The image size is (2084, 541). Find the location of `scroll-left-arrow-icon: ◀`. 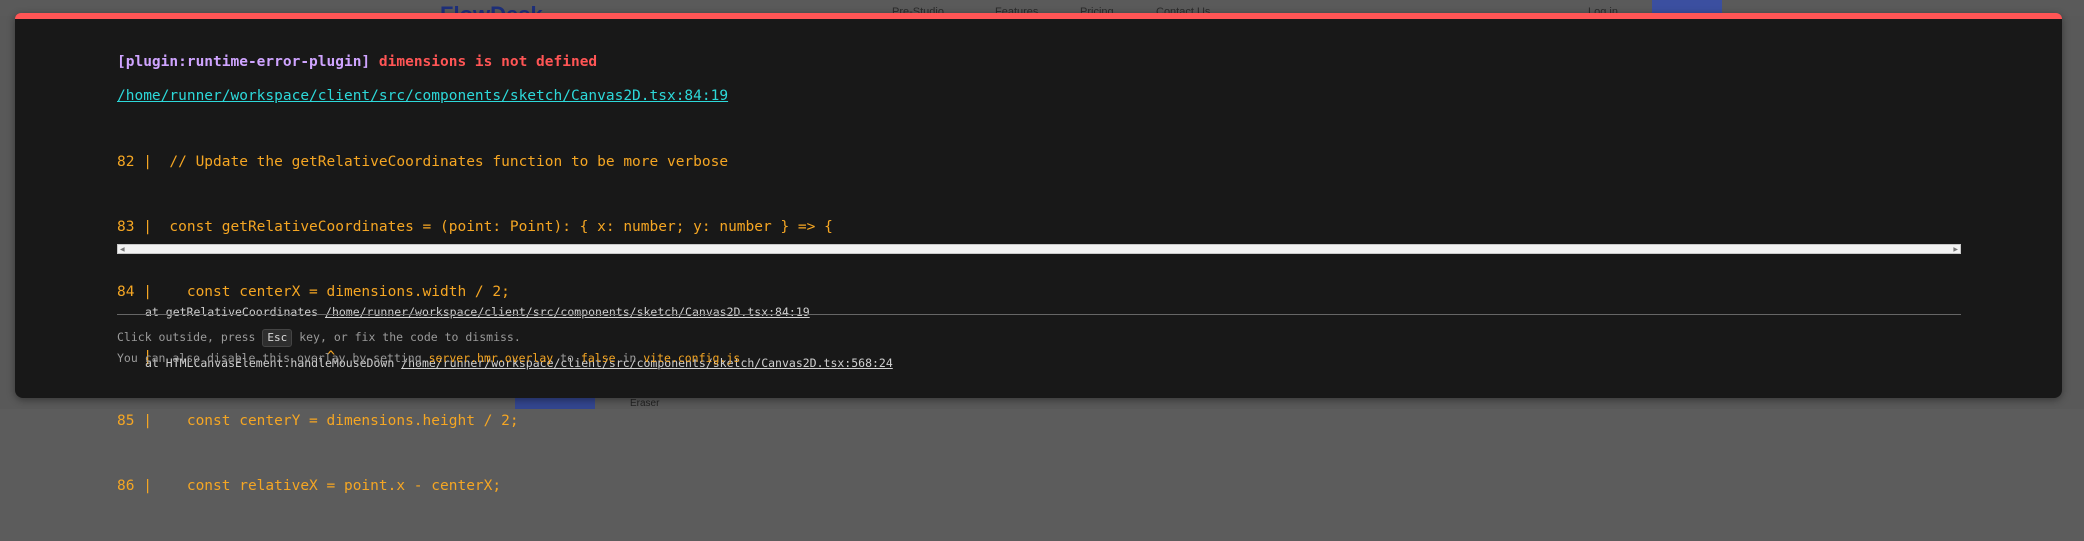

scroll-left-arrow-icon: ◀ is located at coordinates (122, 249).